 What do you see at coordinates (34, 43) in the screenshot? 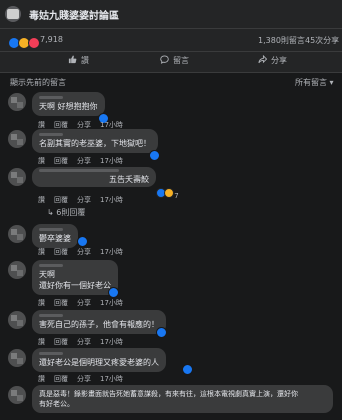
I see `love-reaction-icon` at bounding box center [34, 43].